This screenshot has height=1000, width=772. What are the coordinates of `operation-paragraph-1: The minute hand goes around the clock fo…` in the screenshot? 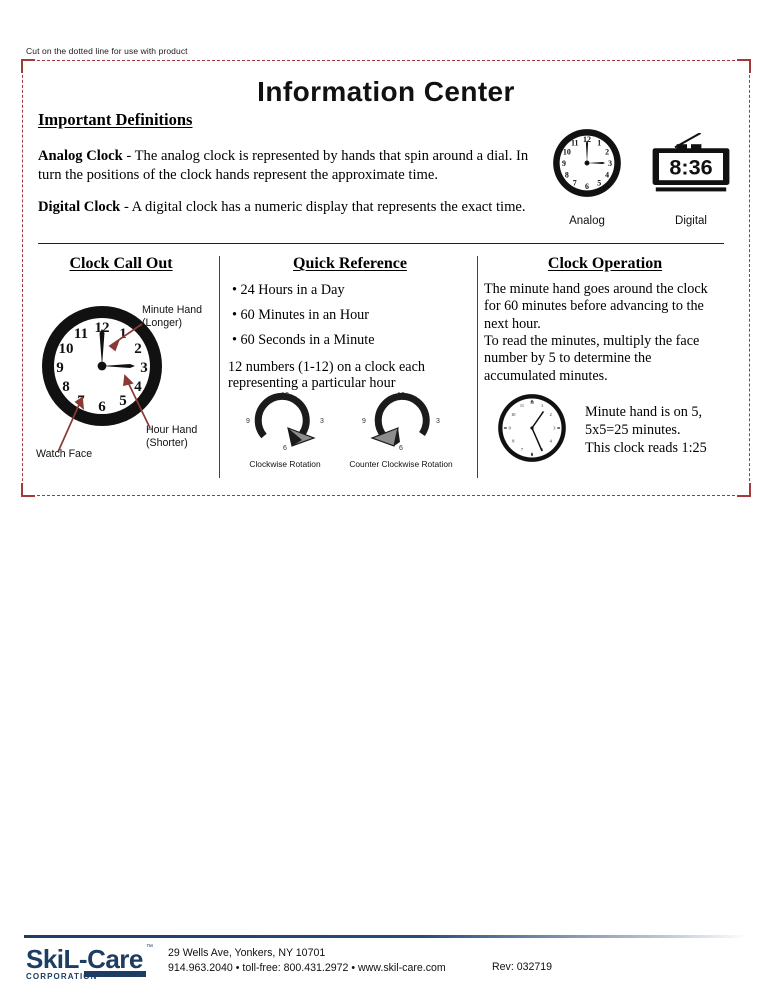 It's located at (596, 306).